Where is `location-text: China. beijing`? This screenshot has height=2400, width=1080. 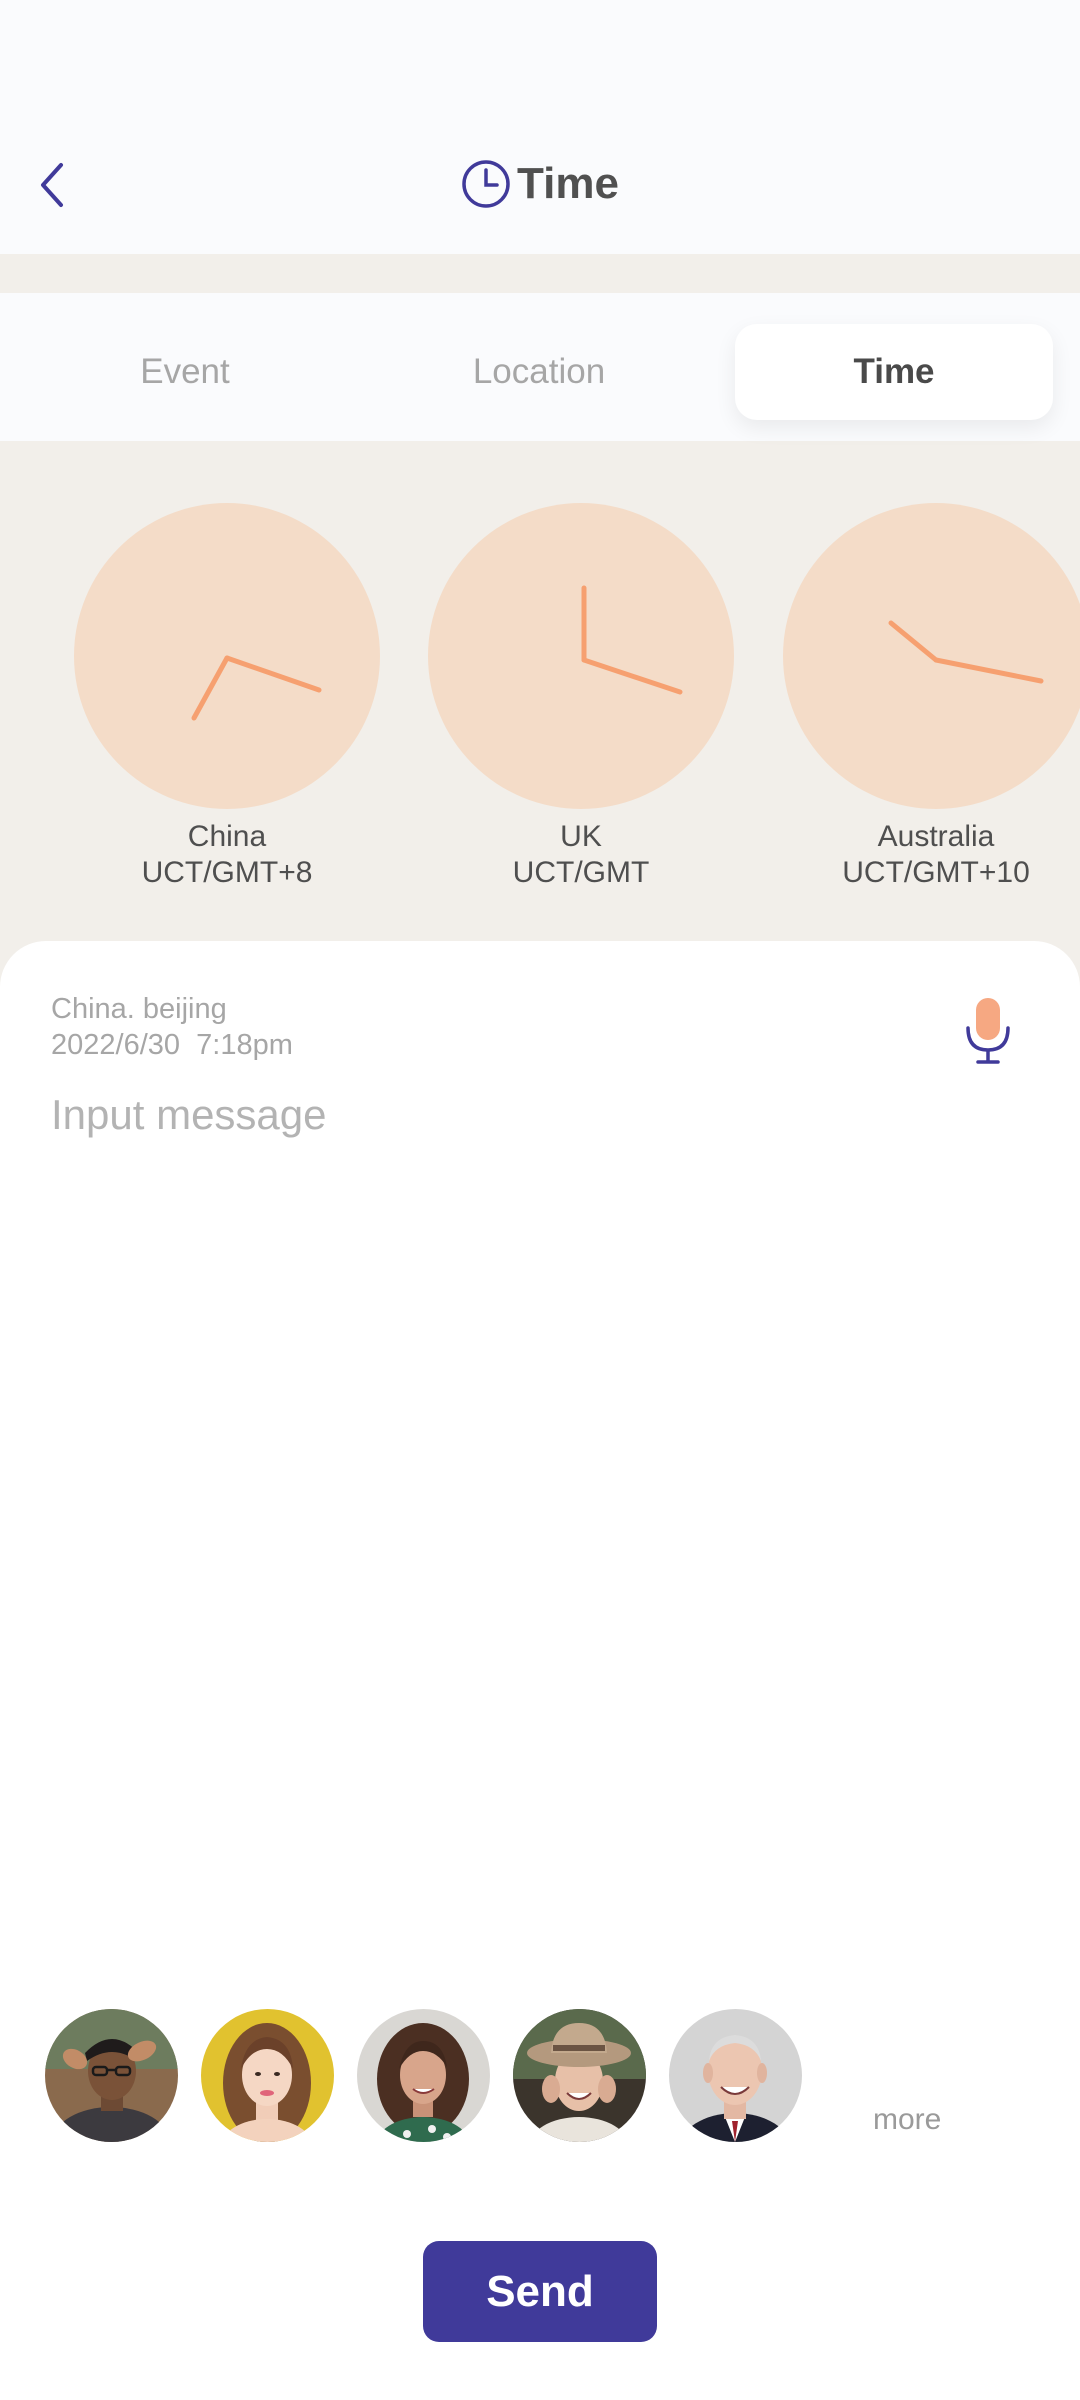 location-text: China. beijing is located at coordinates (139, 1009).